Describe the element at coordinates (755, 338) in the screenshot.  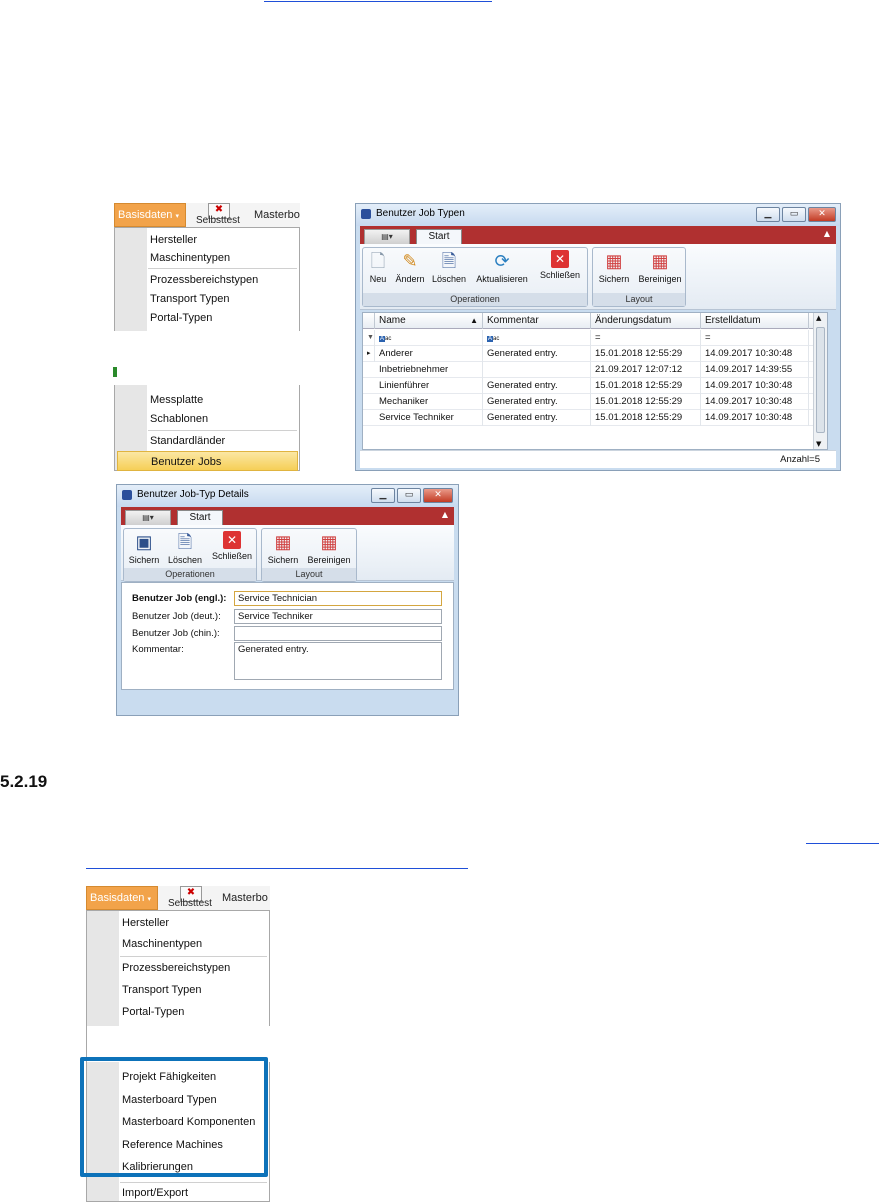
I see `filter-erstelldatum: =` at that location.